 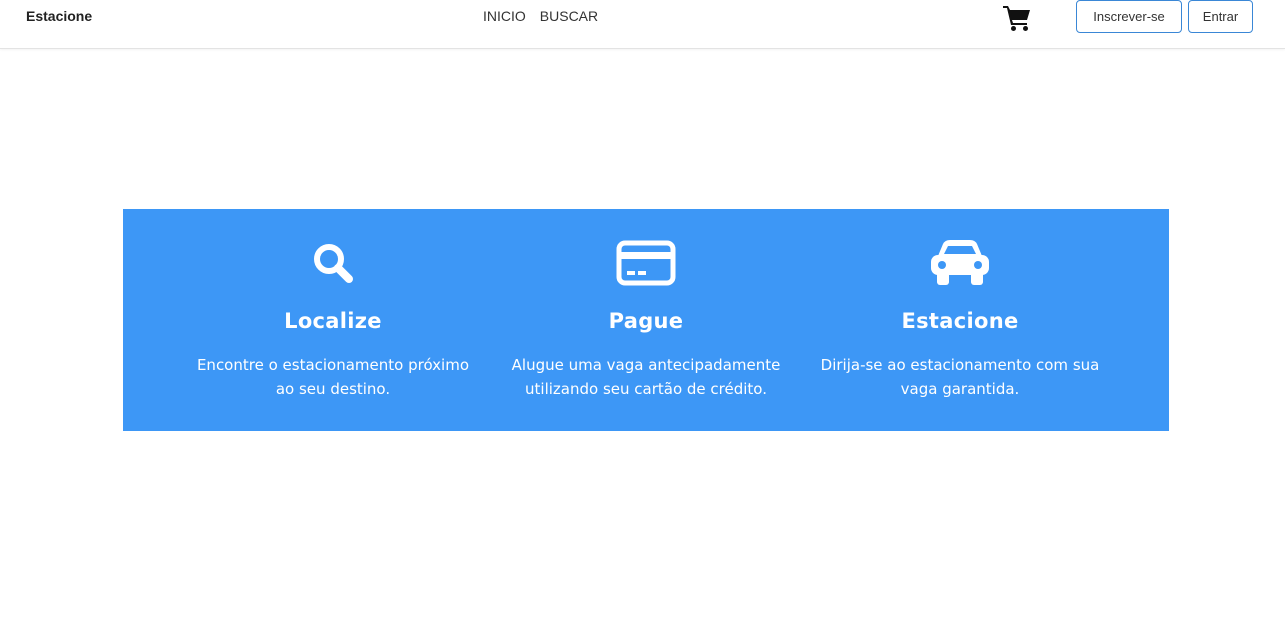 I want to click on brand-link: Estacione, so click(x=59, y=16).